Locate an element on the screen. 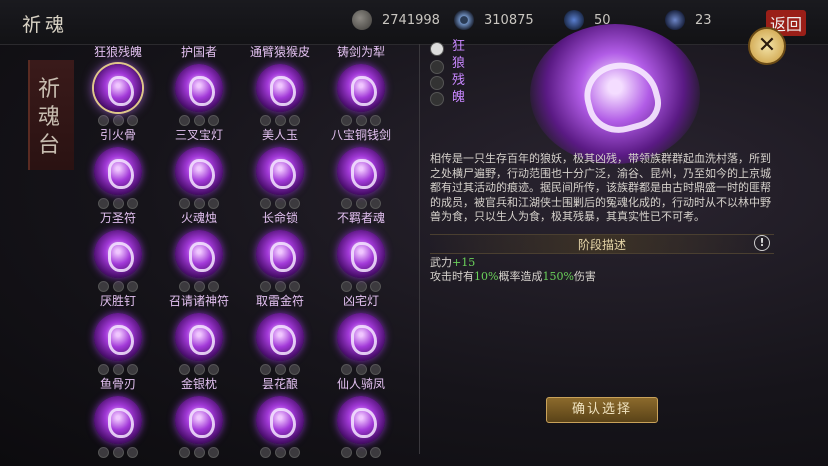  stage-description-header: 阶段描述 is located at coordinates (602, 244).